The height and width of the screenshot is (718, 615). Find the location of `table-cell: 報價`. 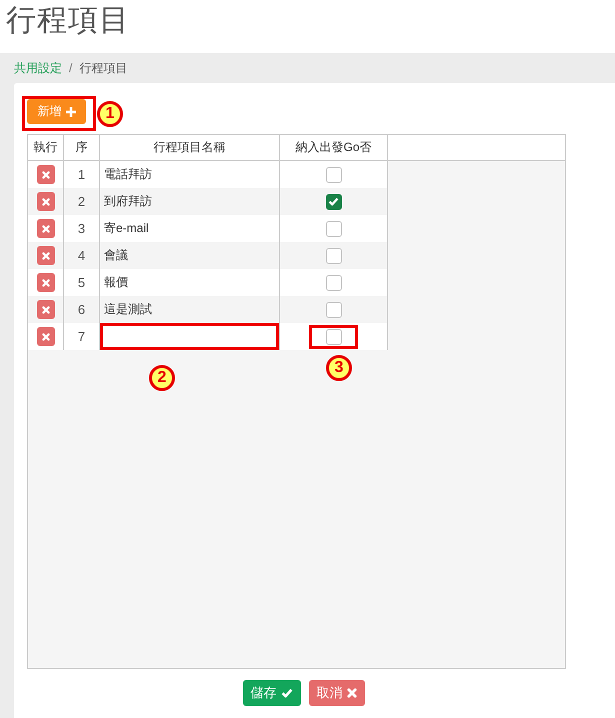

table-cell: 報價 is located at coordinates (190, 282).